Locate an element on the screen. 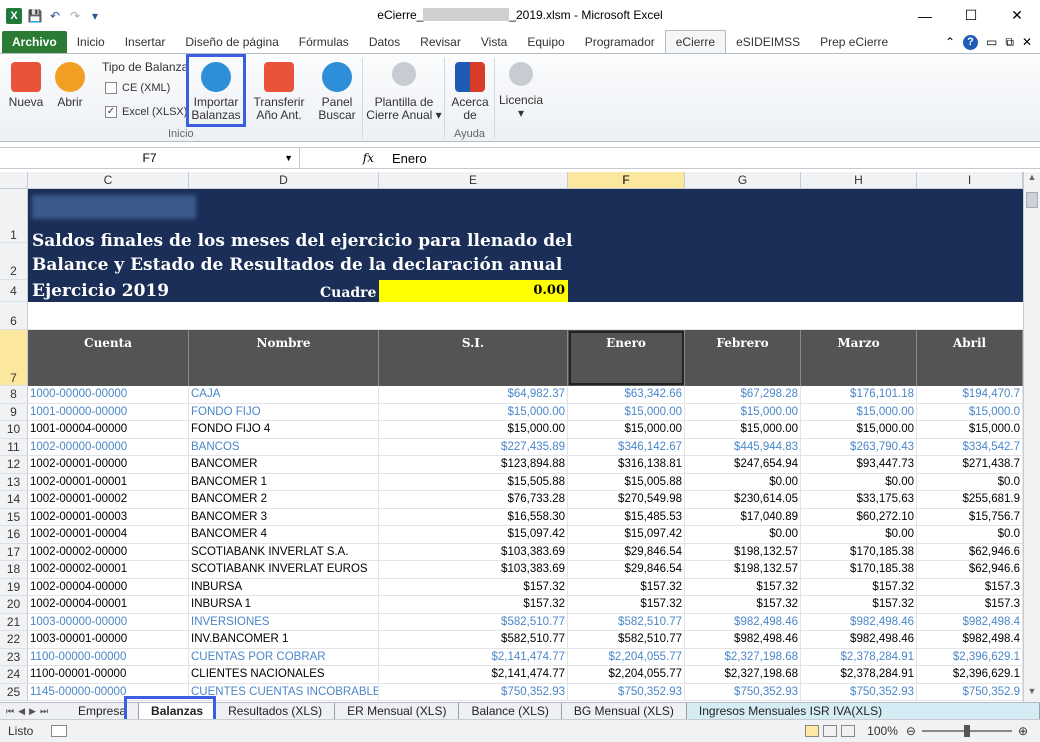 This screenshot has height=742, width=1040. row-header: 16 is located at coordinates (14, 535).